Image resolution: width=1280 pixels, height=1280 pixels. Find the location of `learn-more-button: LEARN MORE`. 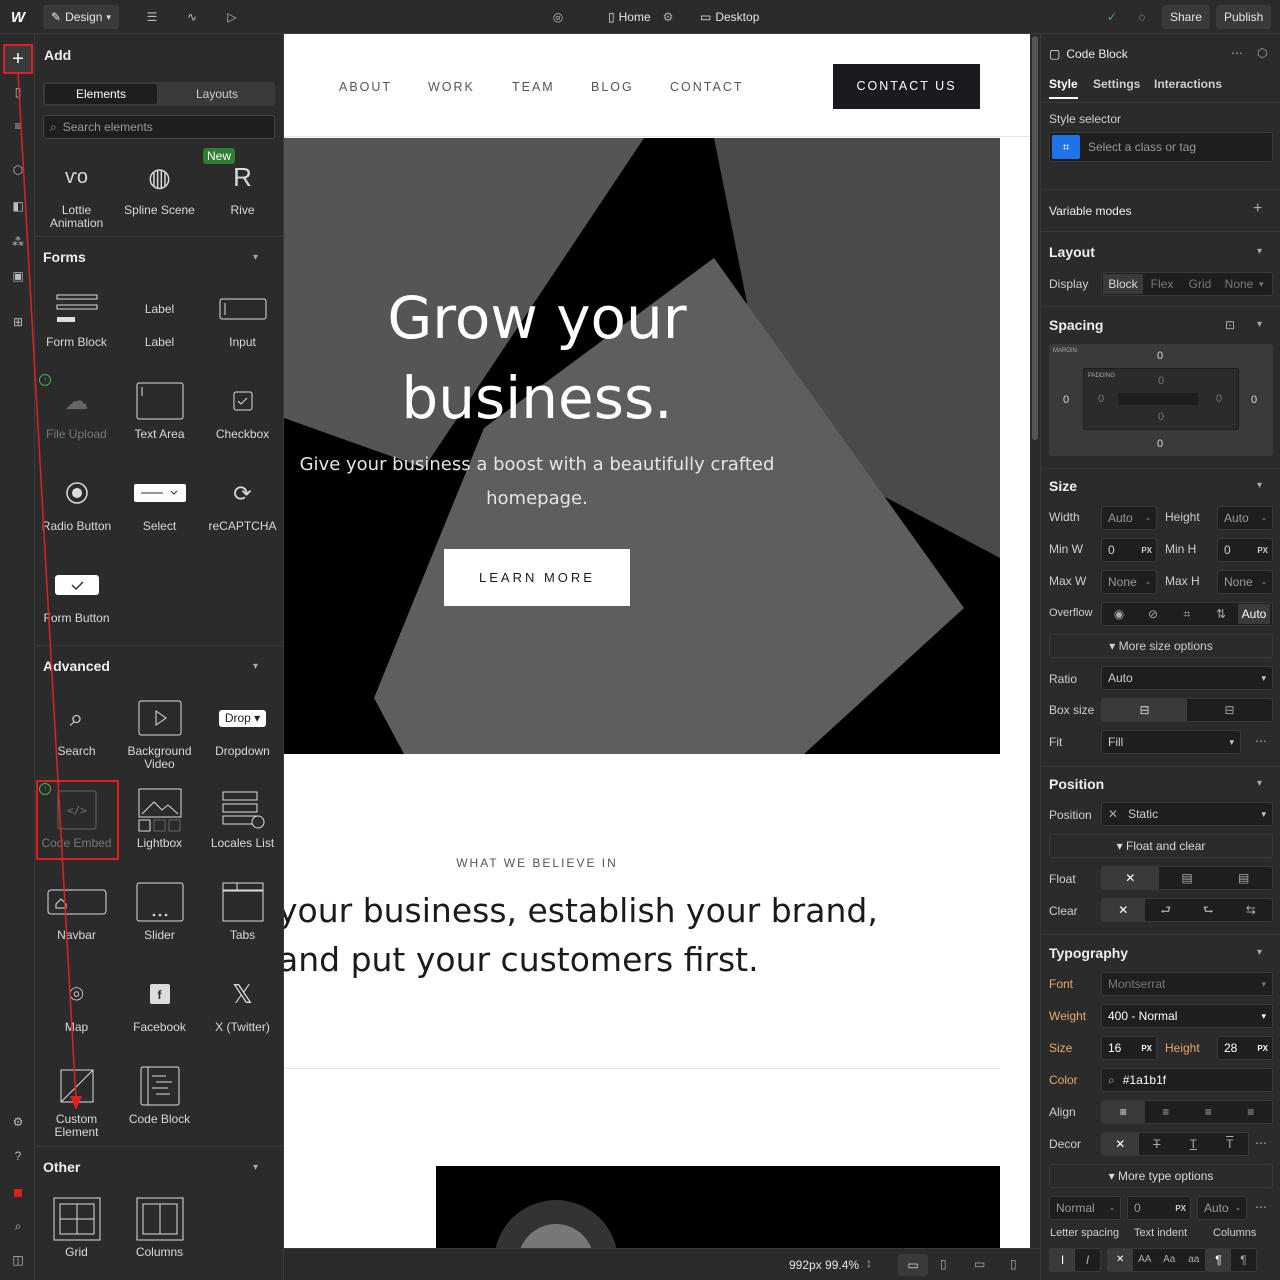

learn-more-button: LEARN MORE is located at coordinates (537, 577).